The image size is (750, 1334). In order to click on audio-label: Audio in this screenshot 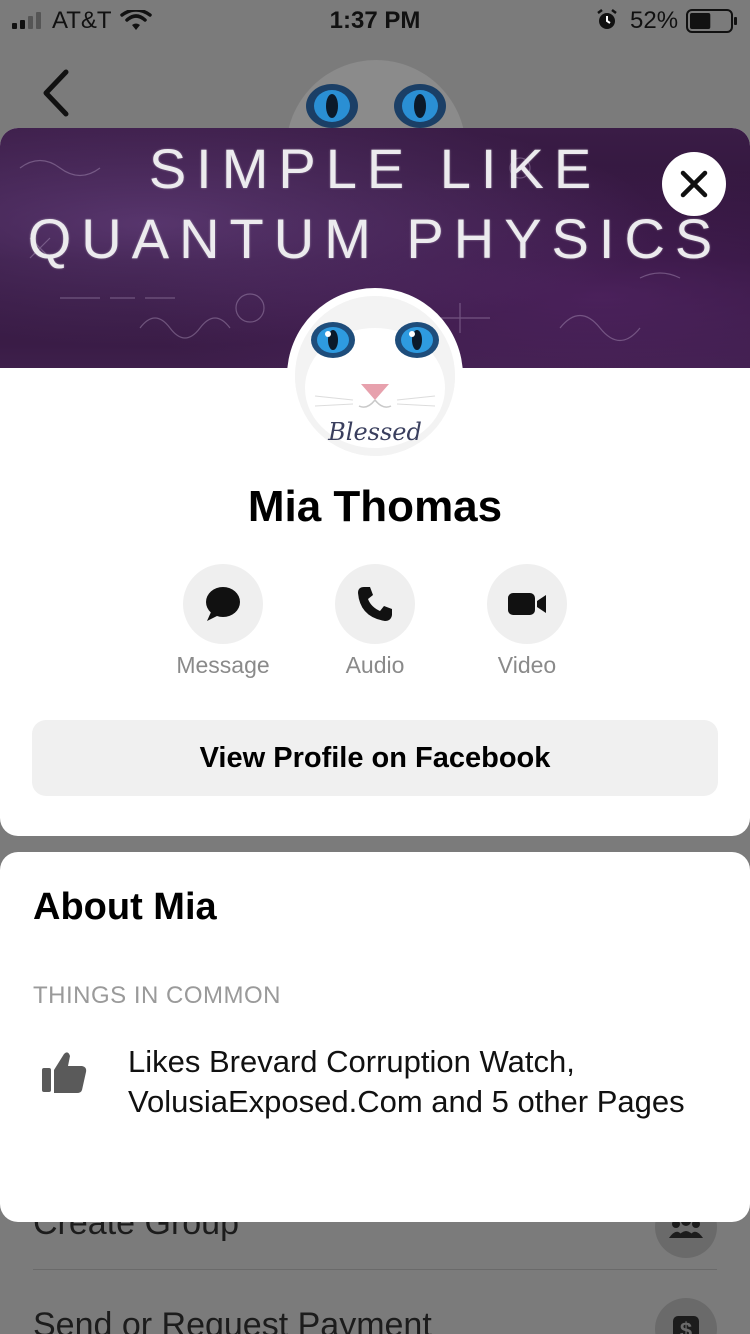, I will do `click(375, 665)`.